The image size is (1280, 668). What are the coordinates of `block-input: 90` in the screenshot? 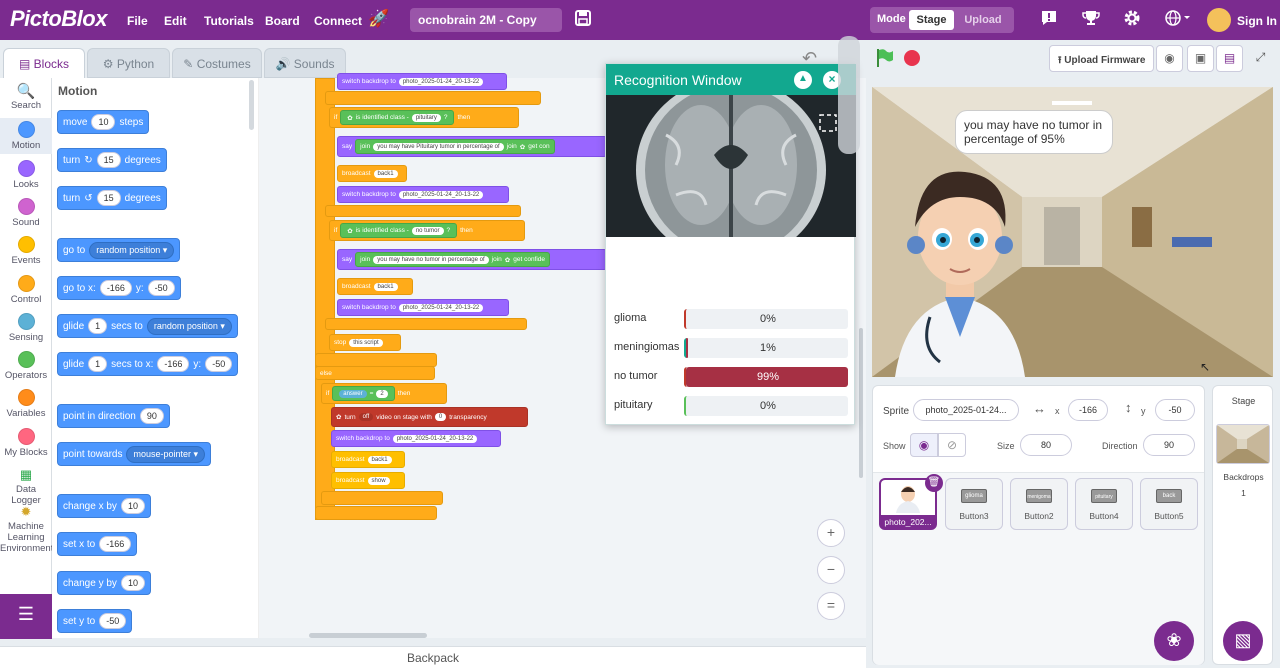 It's located at (151, 416).